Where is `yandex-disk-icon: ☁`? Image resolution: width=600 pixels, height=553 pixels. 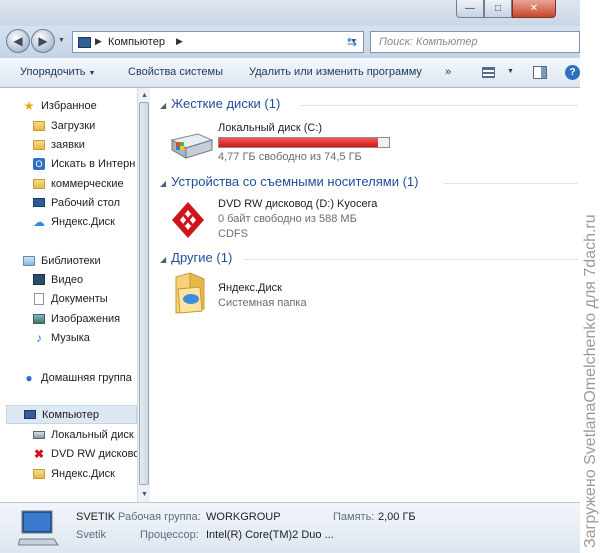
yandex-disk-icon: ☁ is located at coordinates (39, 221).